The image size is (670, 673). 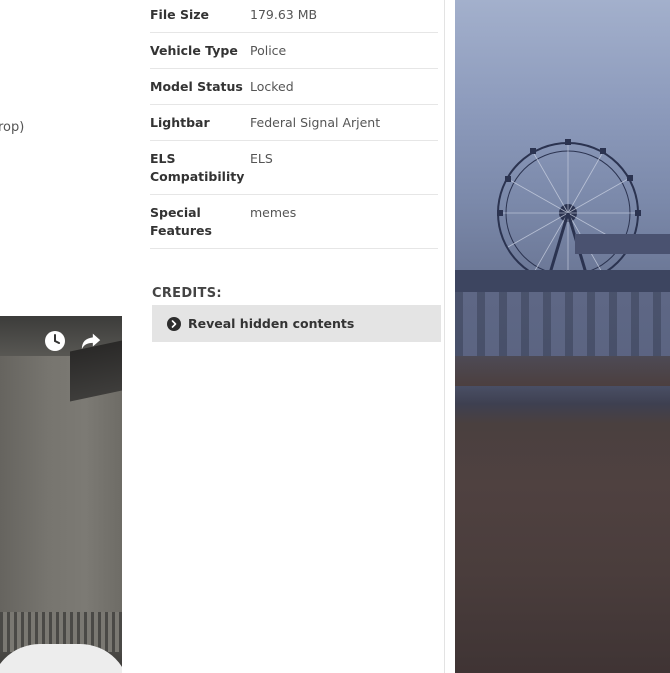 I want to click on pier-roof, so click(x=622, y=244).